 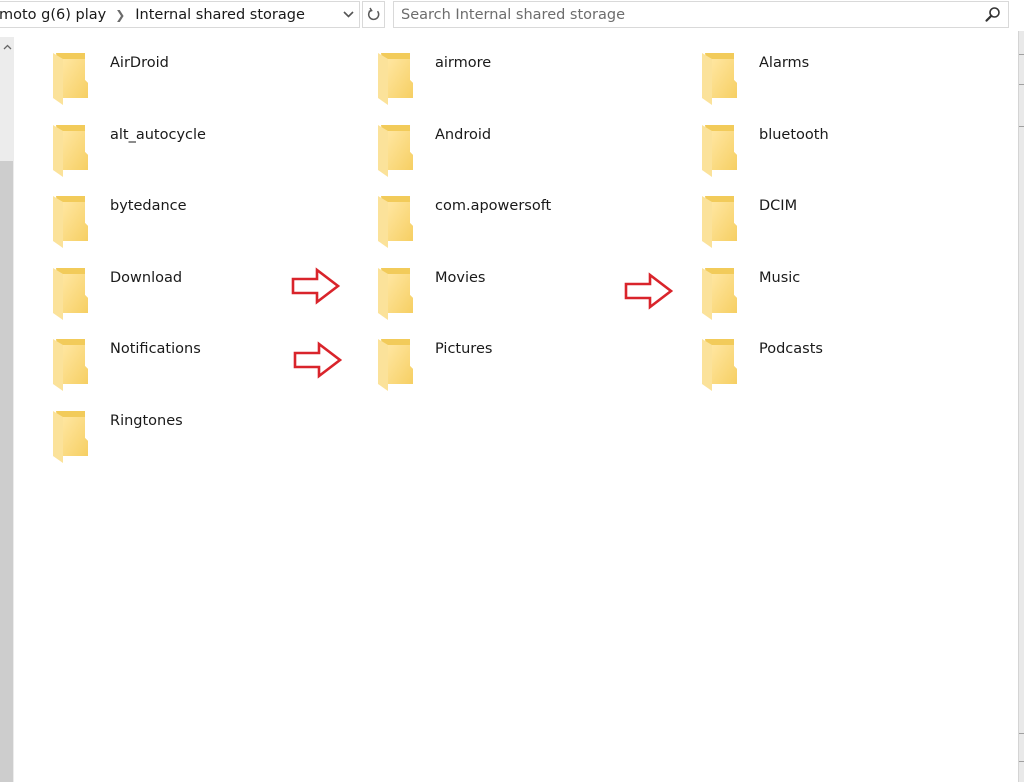 What do you see at coordinates (851, 297) in the screenshot?
I see `folder-item-music: Music` at bounding box center [851, 297].